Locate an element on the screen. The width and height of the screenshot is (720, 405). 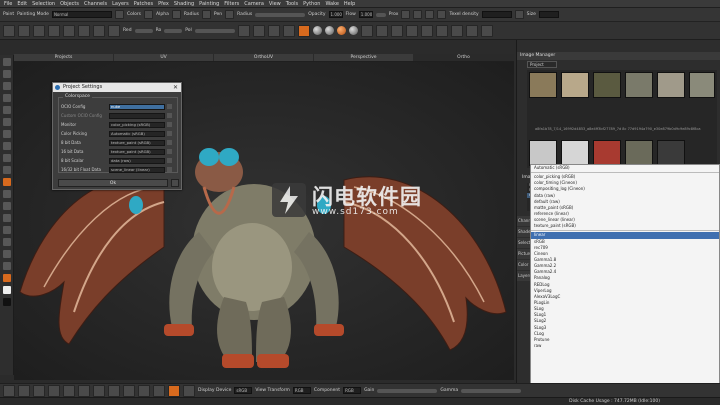
painting-mode-extra-button is located at coordinates (119, 14).